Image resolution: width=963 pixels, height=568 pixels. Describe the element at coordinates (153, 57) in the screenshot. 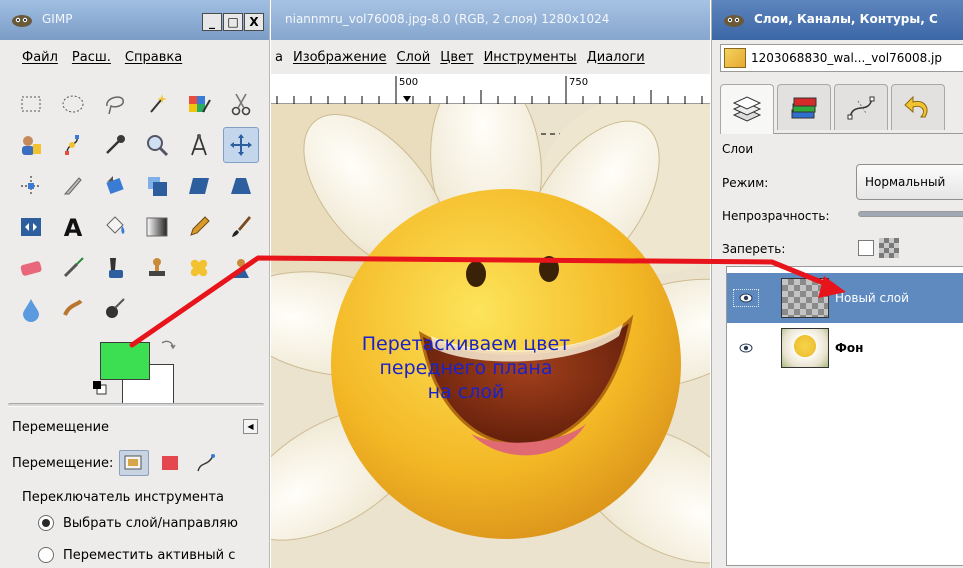

I see `menu-help: Справка` at that location.